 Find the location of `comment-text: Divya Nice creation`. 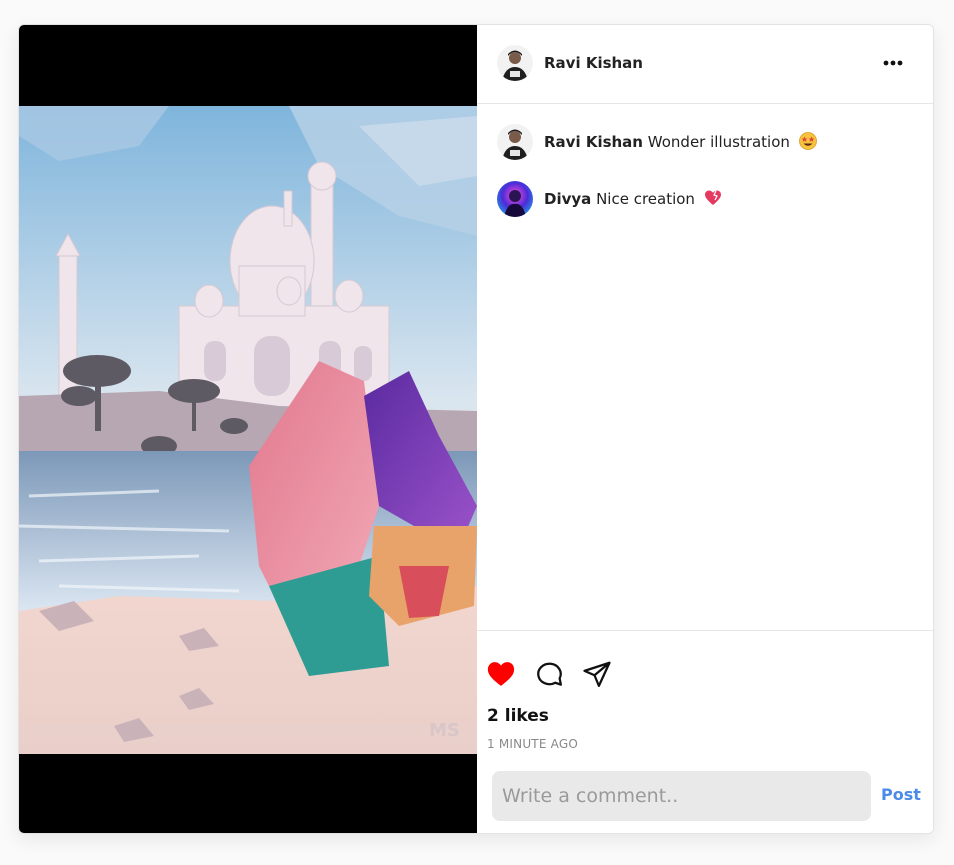

comment-text: Divya Nice creation is located at coordinates (633, 198).